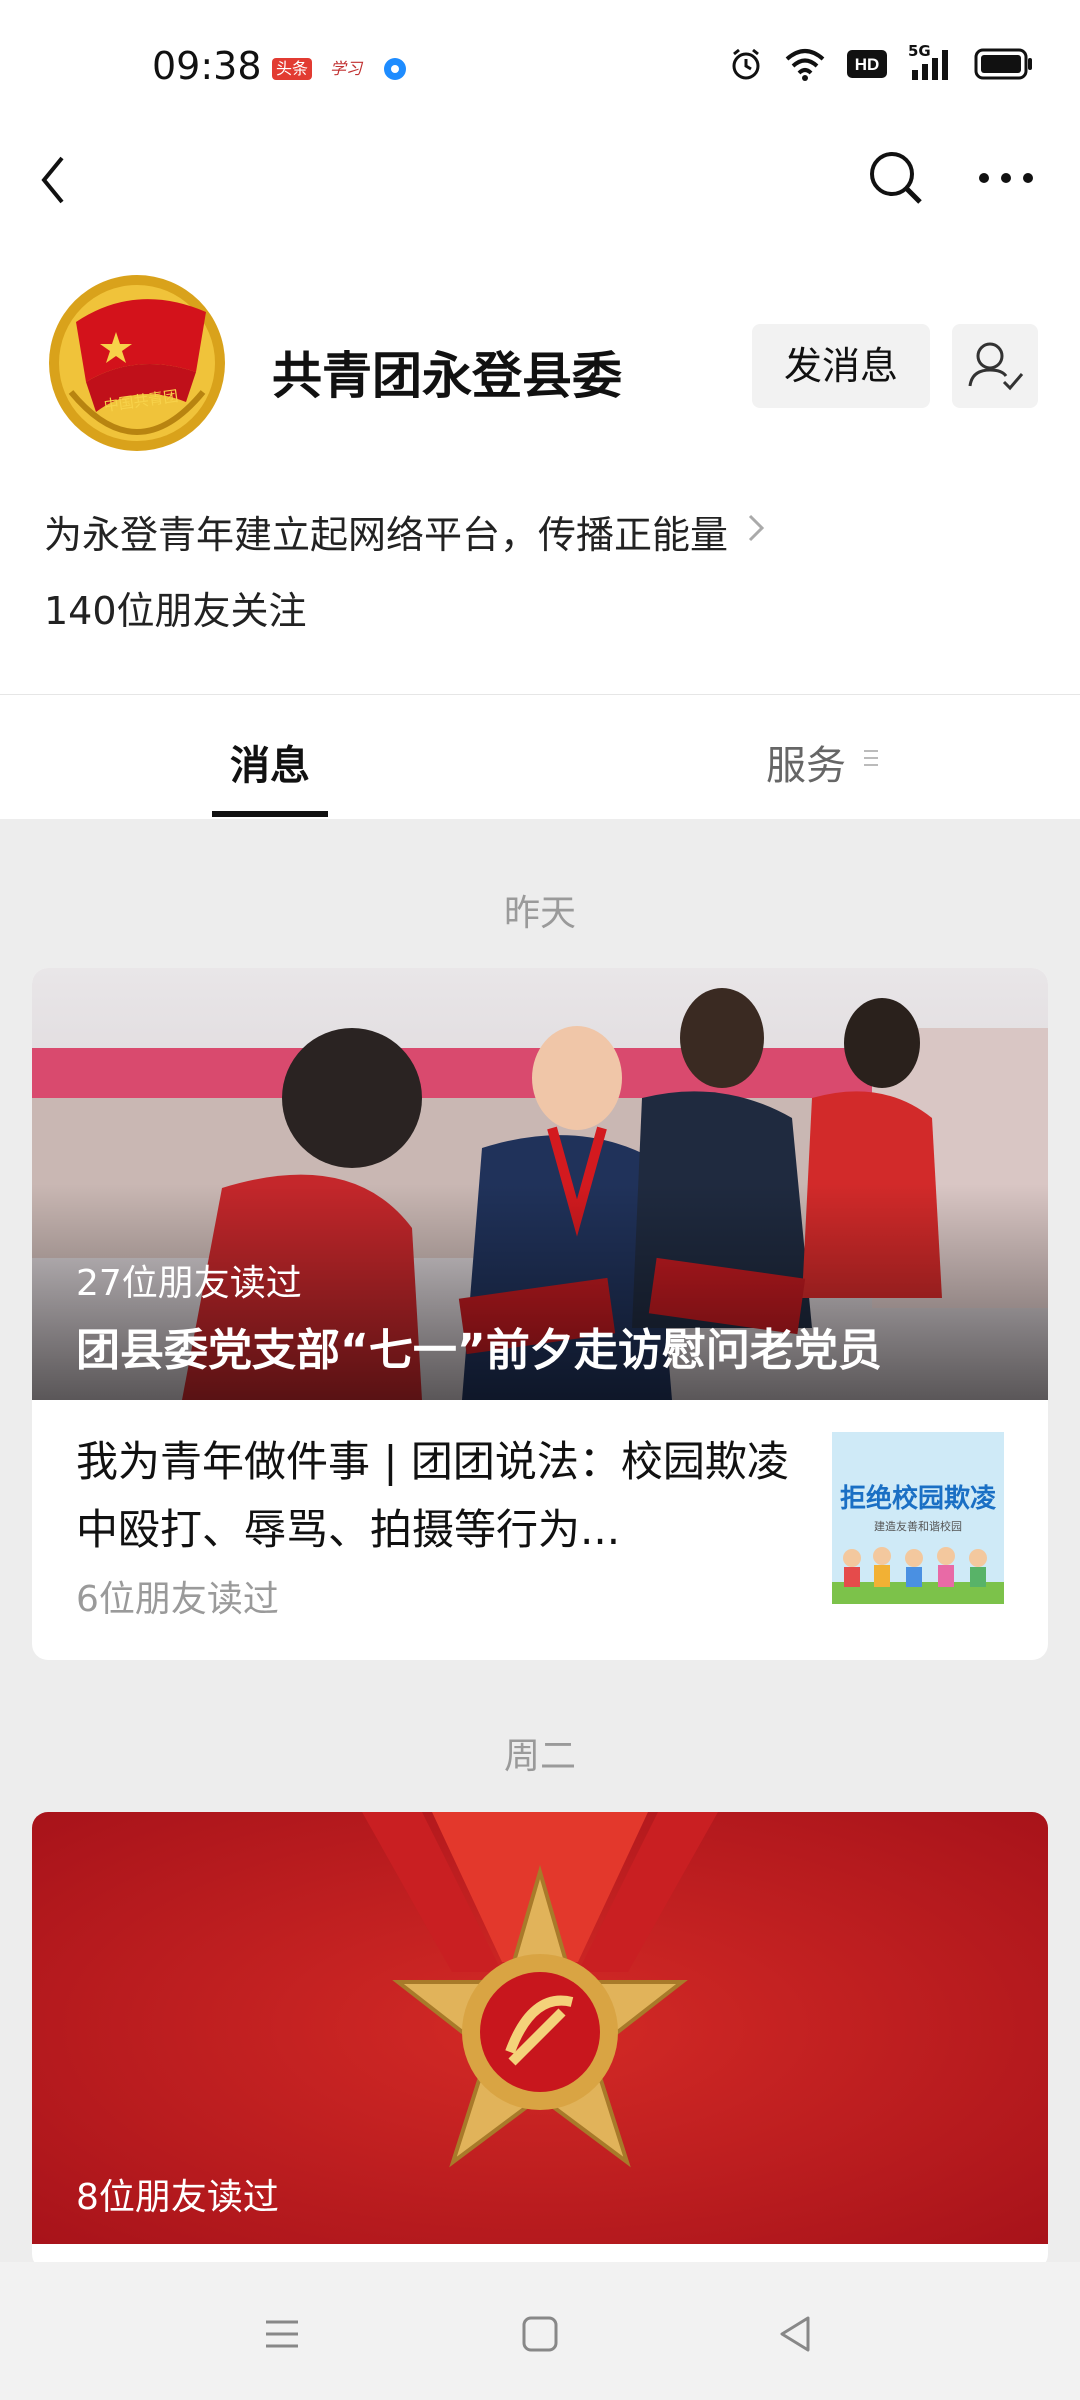 Image resolution: width=1080 pixels, height=2400 pixels. I want to click on sub-article-read-count: 6位朋友读过, so click(177, 1599).